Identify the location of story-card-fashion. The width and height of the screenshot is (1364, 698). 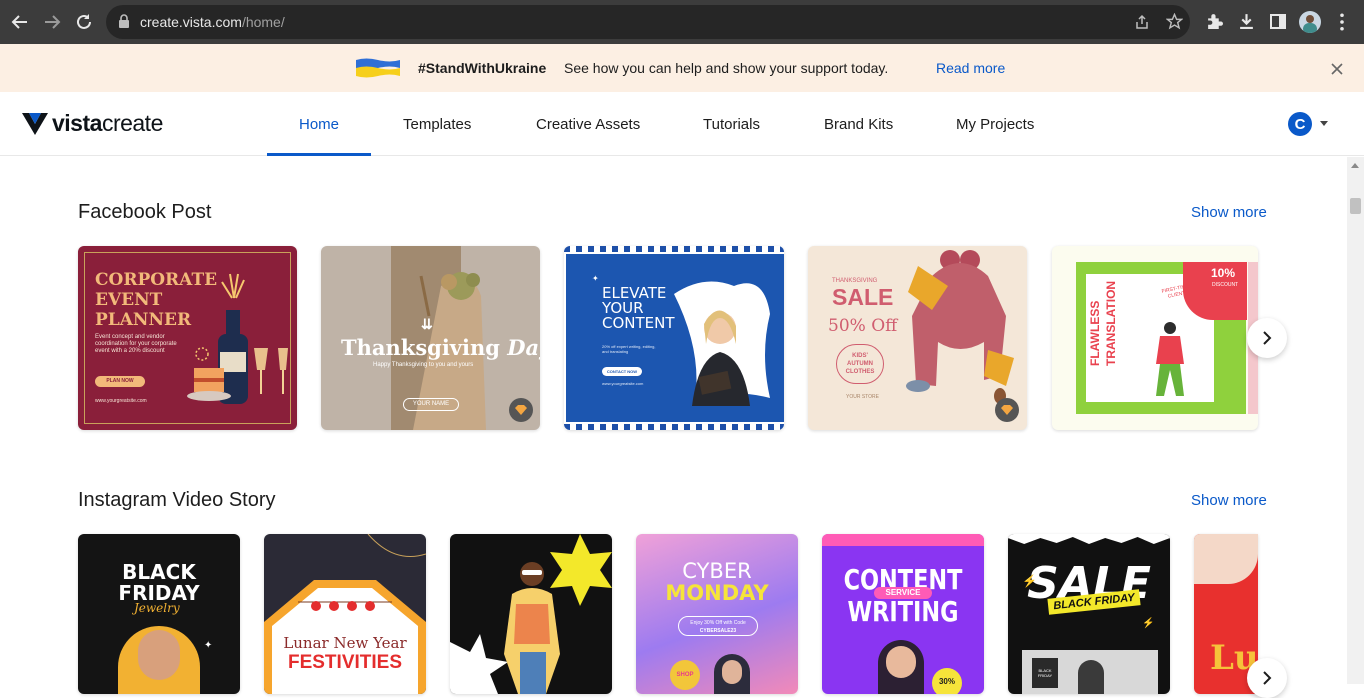
(531, 614).